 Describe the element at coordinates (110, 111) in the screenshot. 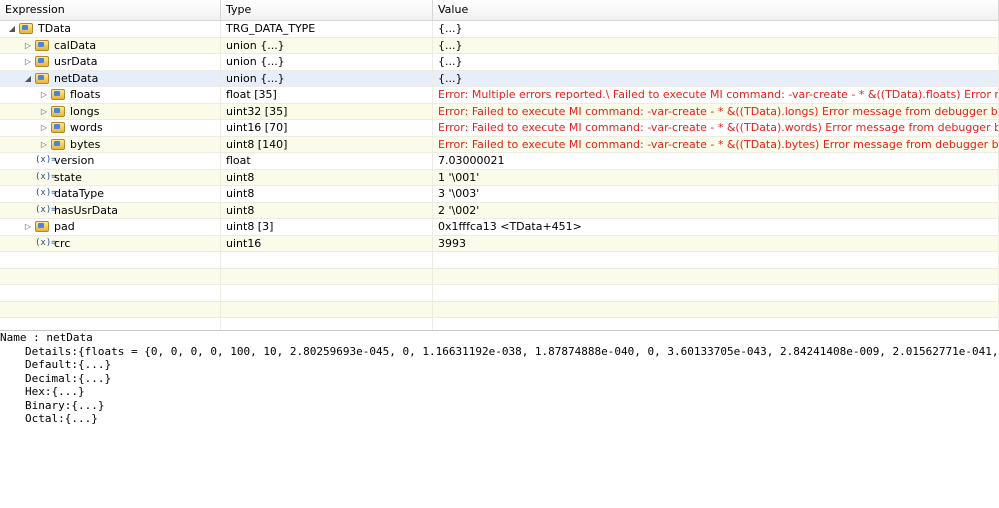

I see `expression-cell: ▷ longs` at that location.